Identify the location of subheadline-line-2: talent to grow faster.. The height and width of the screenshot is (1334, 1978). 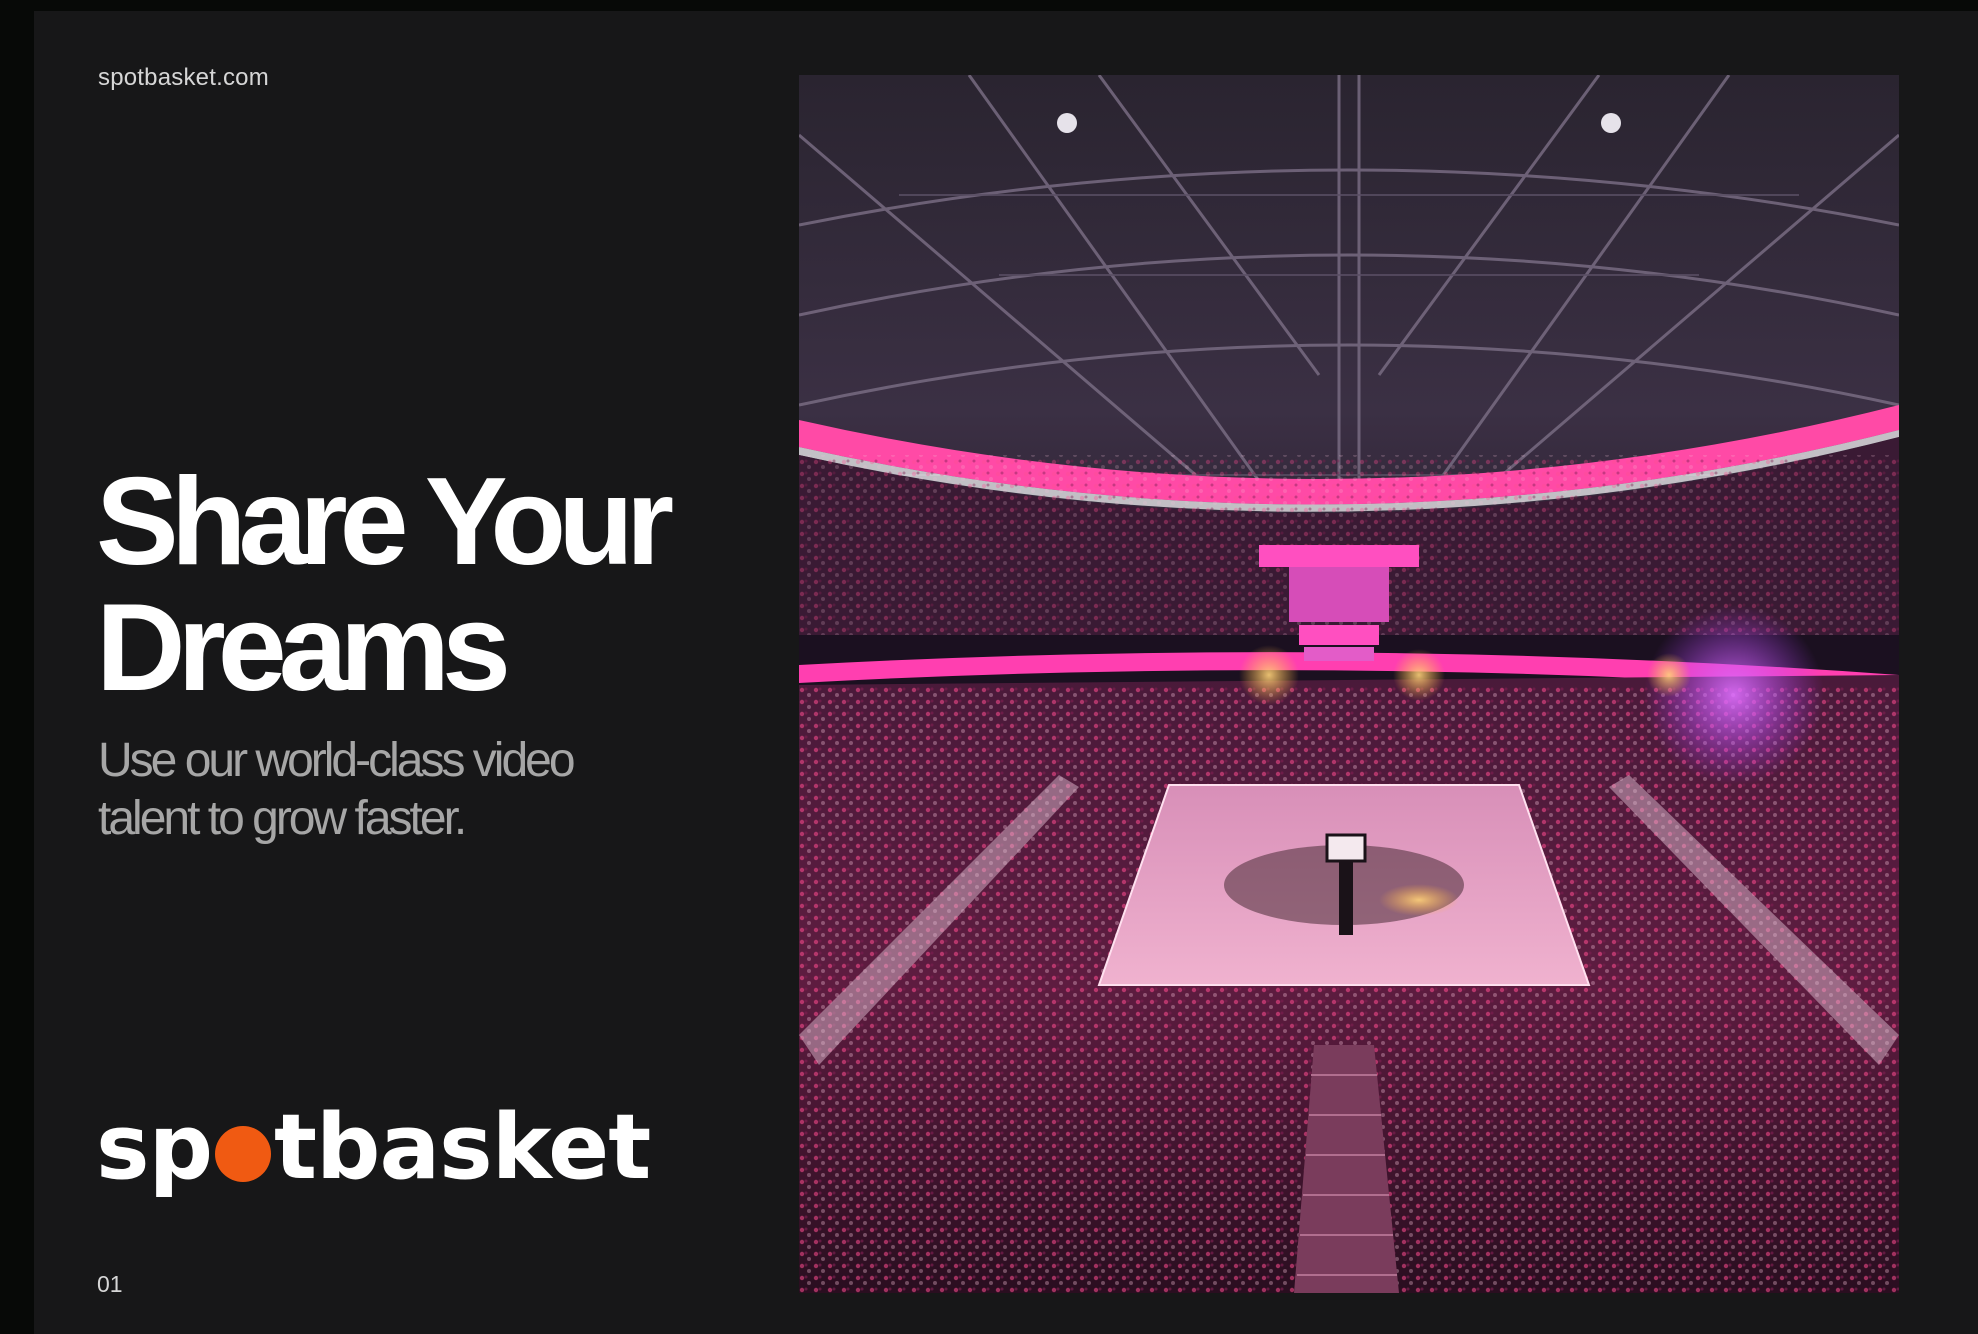
(282, 818).